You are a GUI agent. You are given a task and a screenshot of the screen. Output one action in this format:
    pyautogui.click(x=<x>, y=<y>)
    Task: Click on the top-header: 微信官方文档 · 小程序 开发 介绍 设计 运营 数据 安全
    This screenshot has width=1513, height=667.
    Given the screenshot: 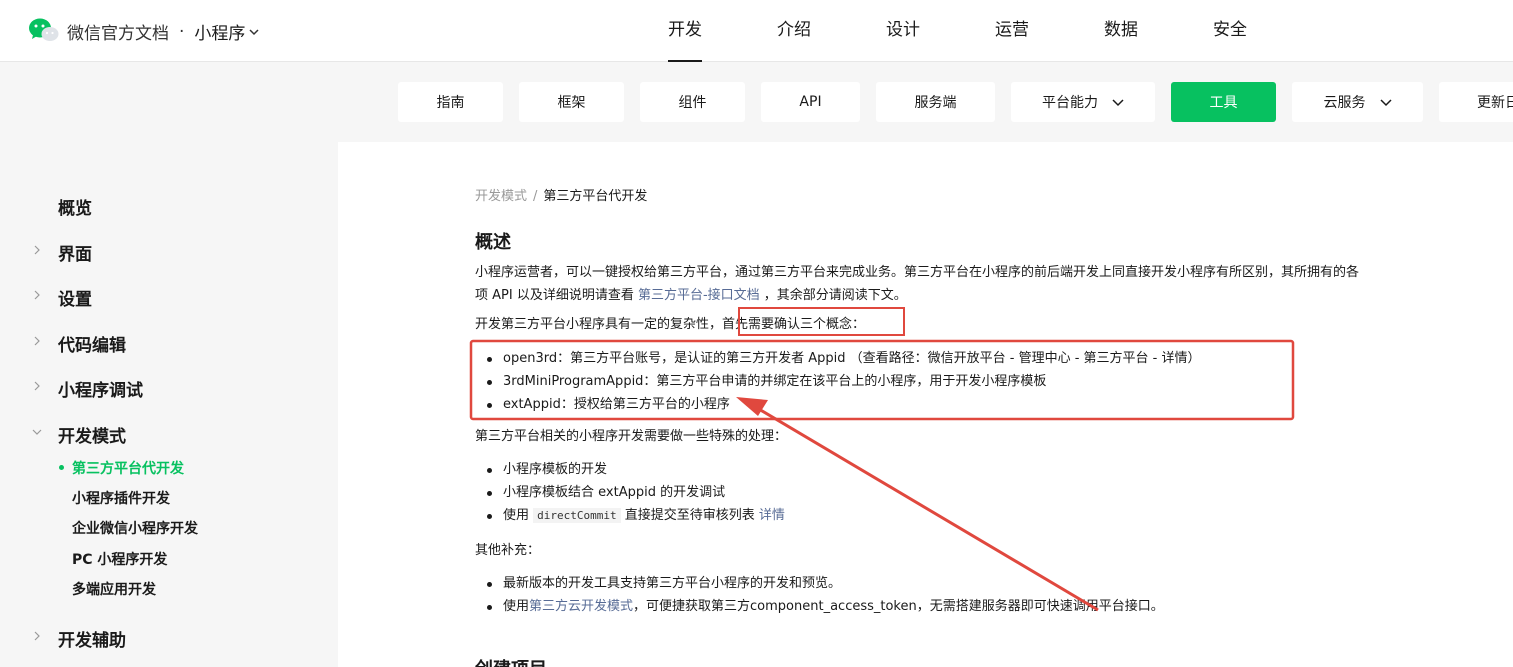 What is the action you would take?
    pyautogui.click(x=756, y=31)
    